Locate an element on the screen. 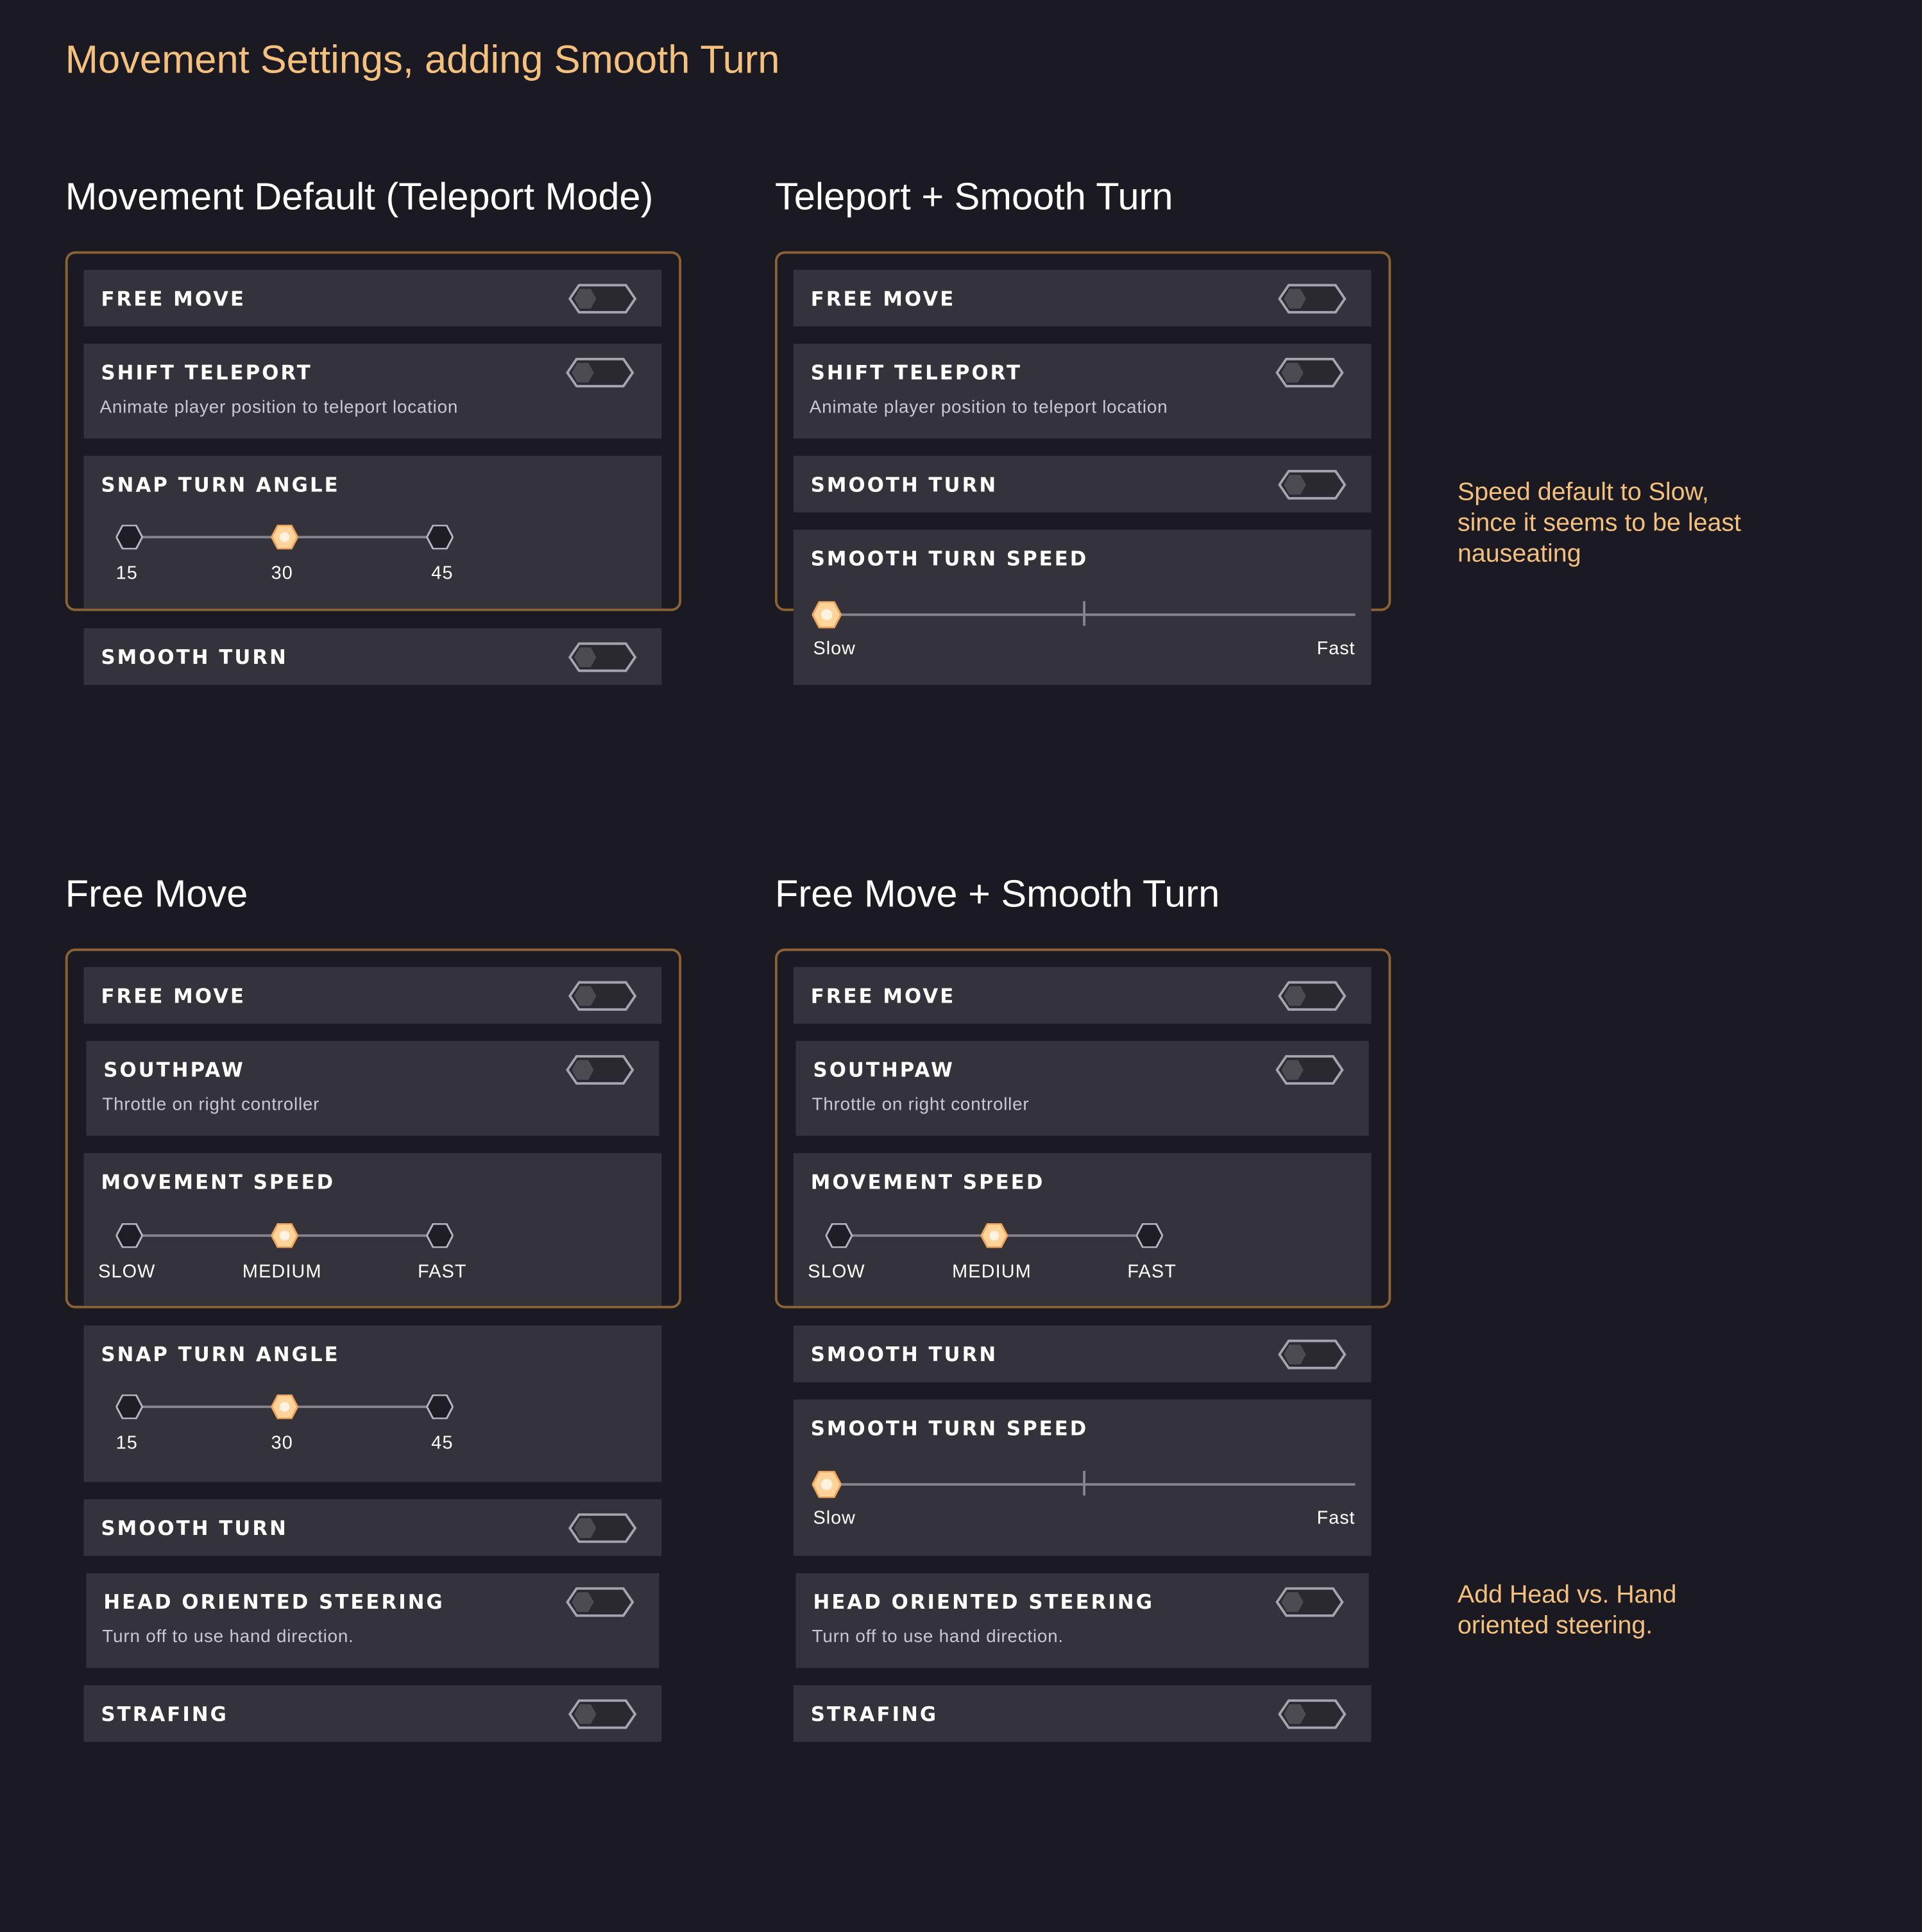 The height and width of the screenshot is (1932, 1922). note-steering: Add Head vs. Hand oriented steering. is located at coordinates (1567, 1610).